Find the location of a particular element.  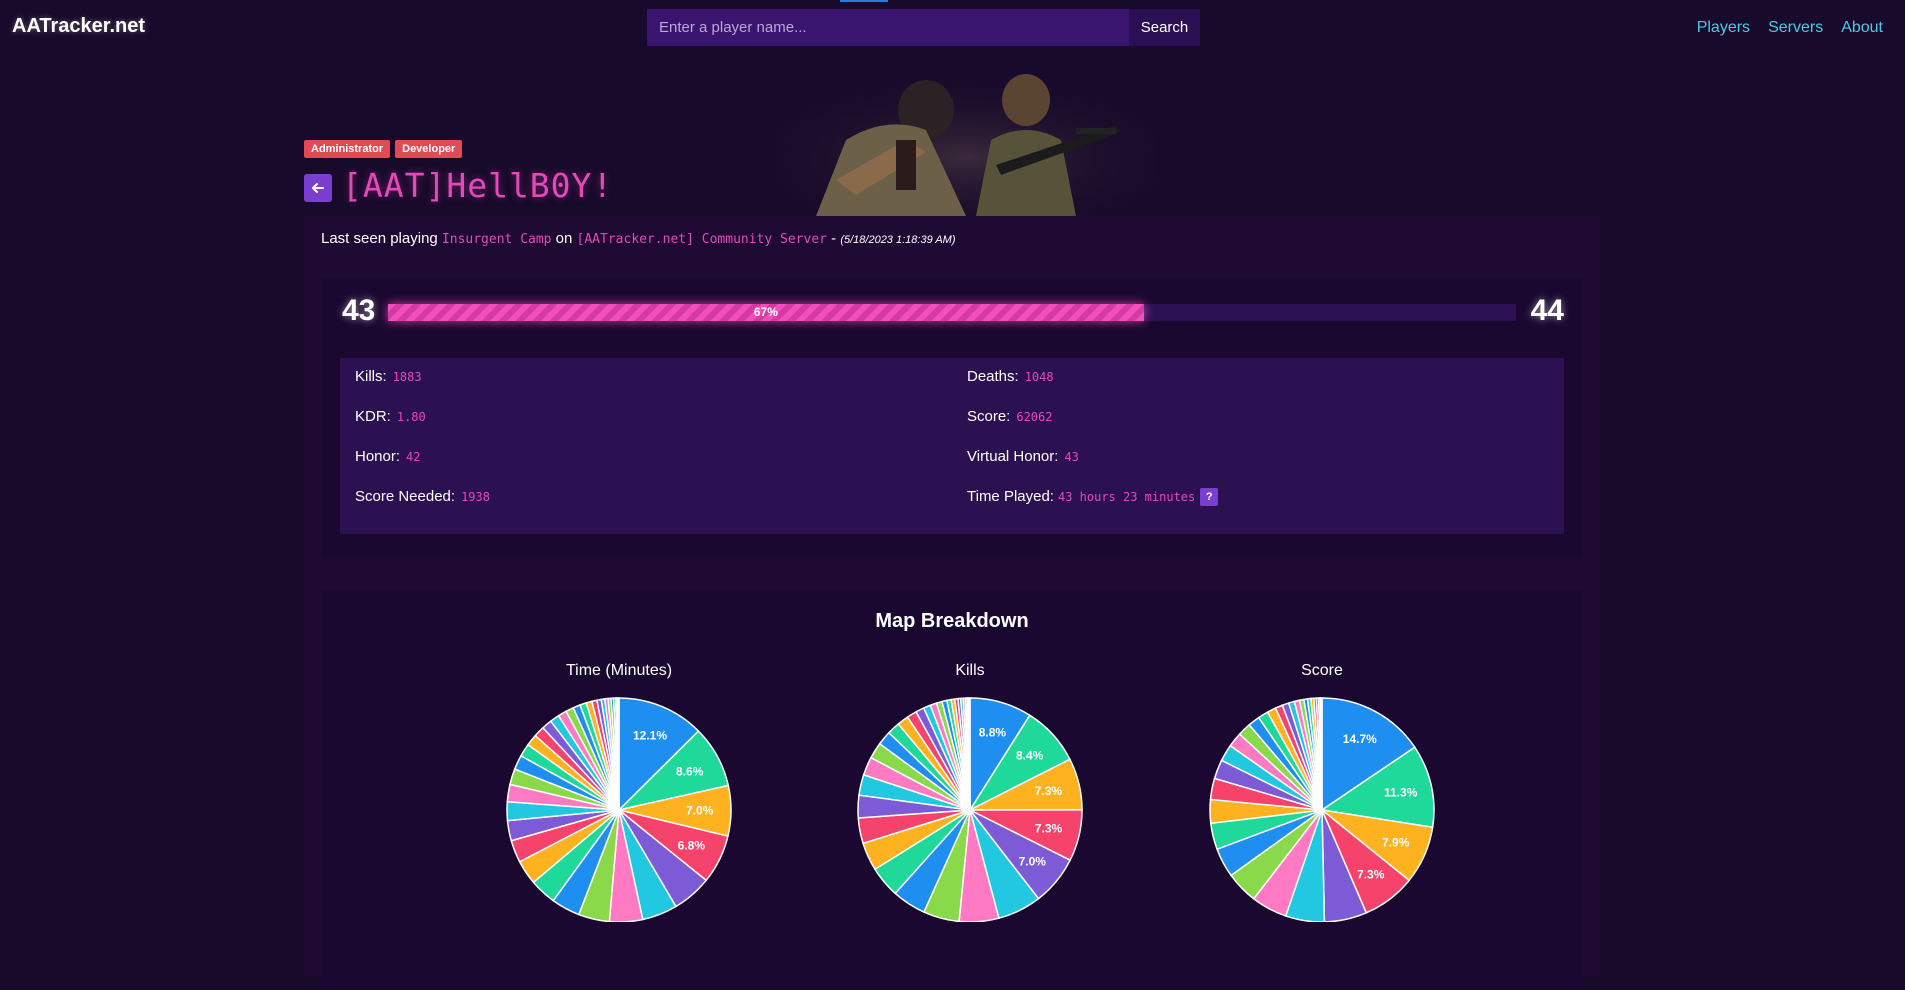

stat-kdr: KDR: 1.80 is located at coordinates (390, 416).